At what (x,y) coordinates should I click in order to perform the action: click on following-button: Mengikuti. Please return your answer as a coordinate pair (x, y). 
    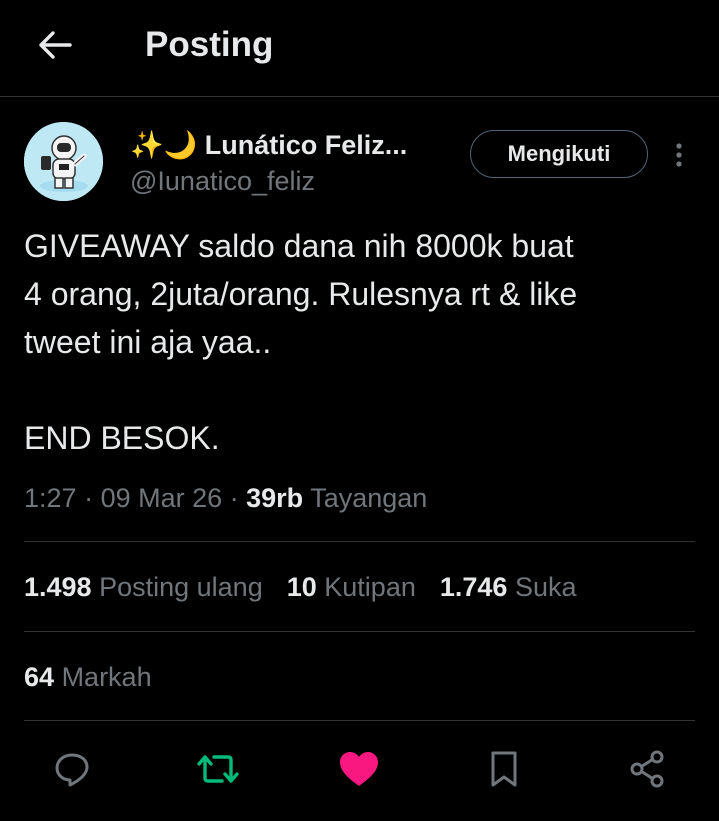
    Looking at the image, I should click on (559, 154).